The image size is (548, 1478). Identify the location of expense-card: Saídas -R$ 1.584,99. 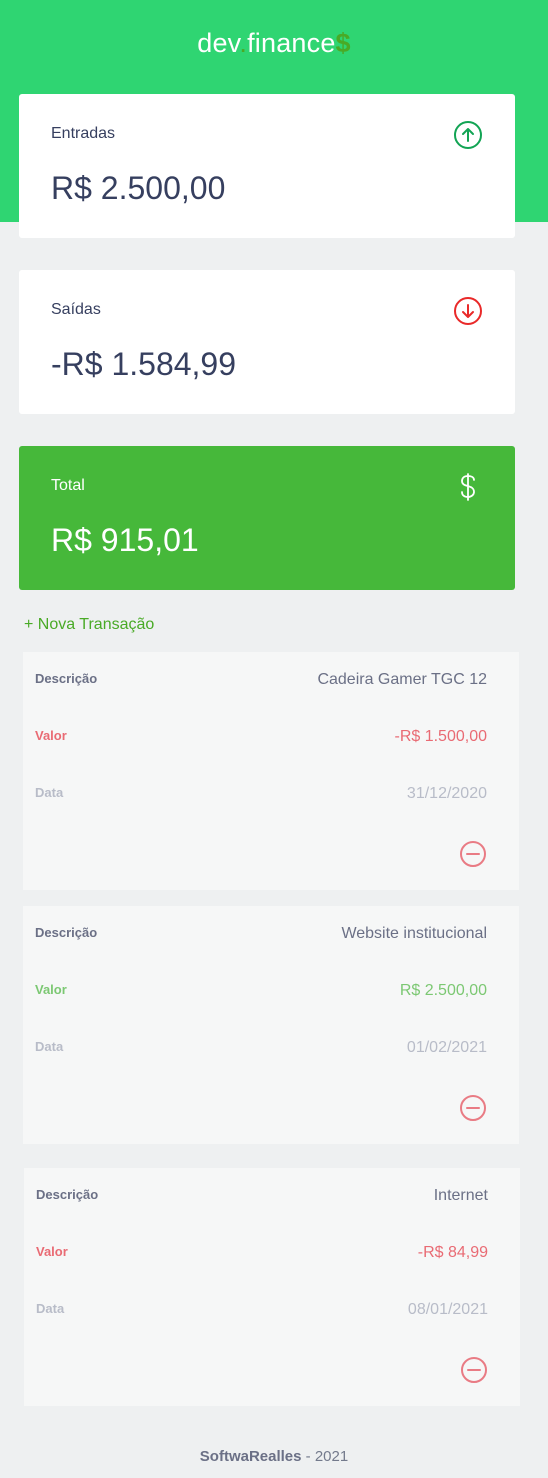
(267, 342).